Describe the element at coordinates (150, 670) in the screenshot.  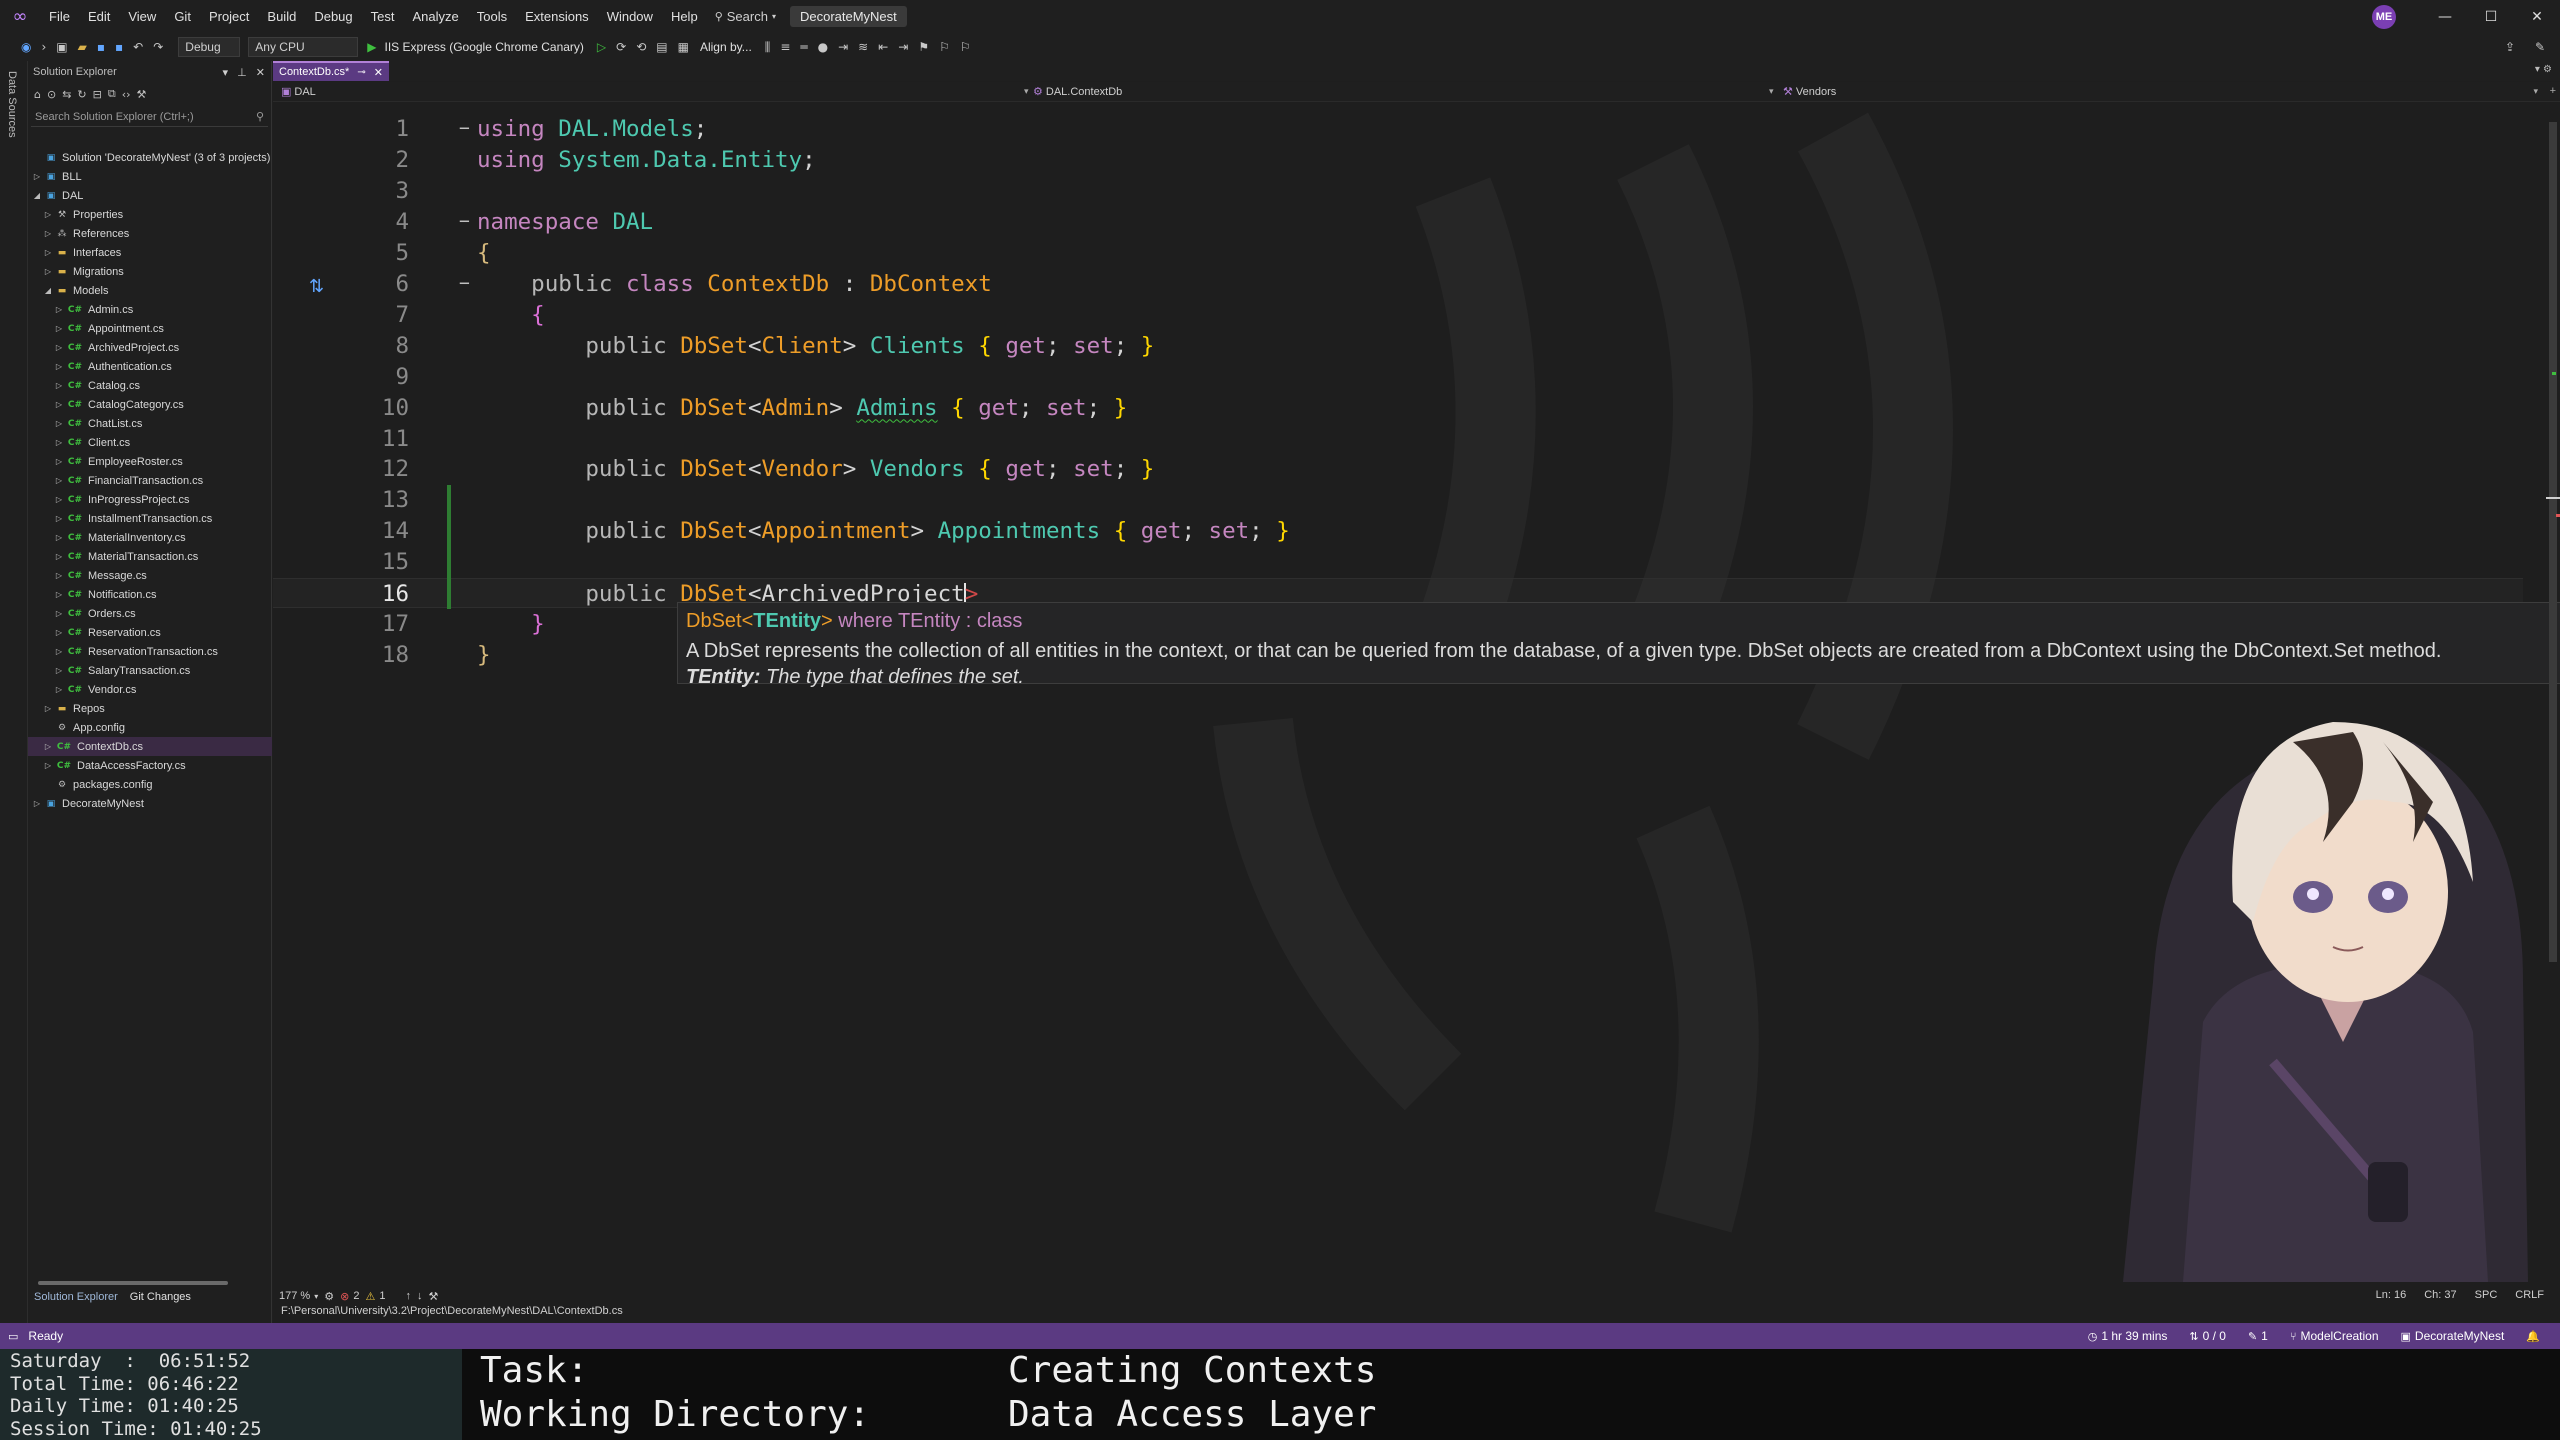
I see `tree-item: ▷ C# SalaryTransaction.cs` at that location.